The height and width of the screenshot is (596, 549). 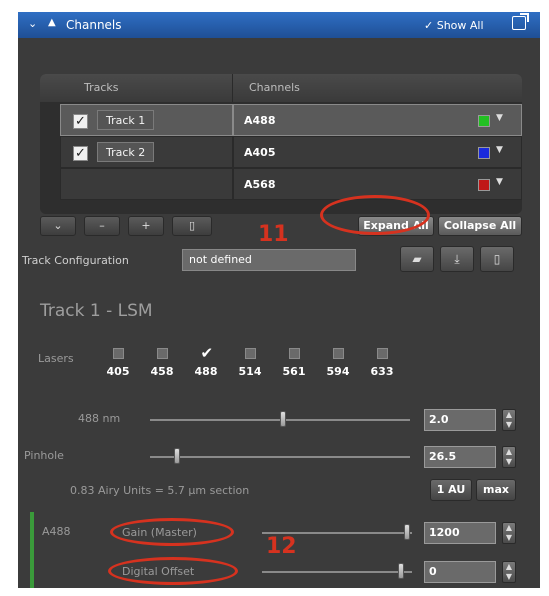 I want to click on track-1-checkbox: ✓, so click(x=80, y=121).